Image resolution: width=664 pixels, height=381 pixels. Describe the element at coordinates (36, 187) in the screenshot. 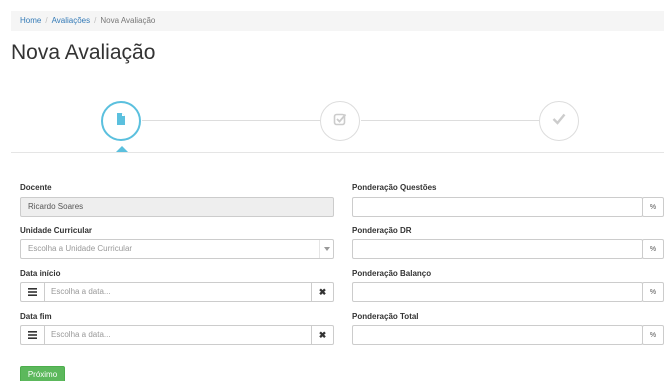

I see `docente-label: Docente` at that location.